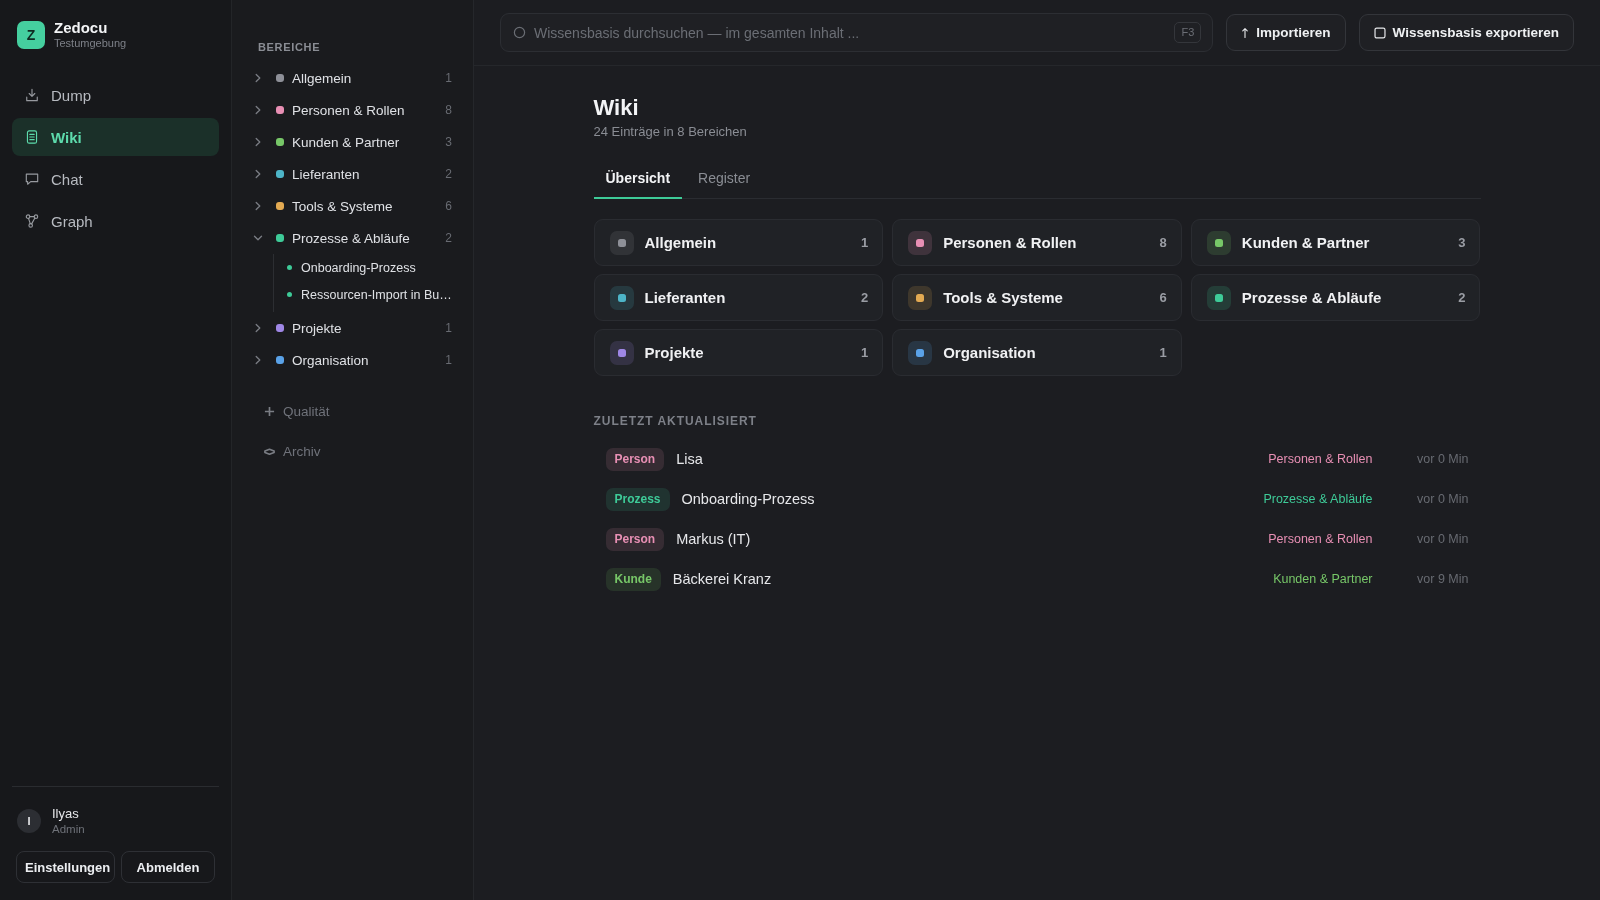  I want to click on arrow-up-icon, so click(1245, 32).